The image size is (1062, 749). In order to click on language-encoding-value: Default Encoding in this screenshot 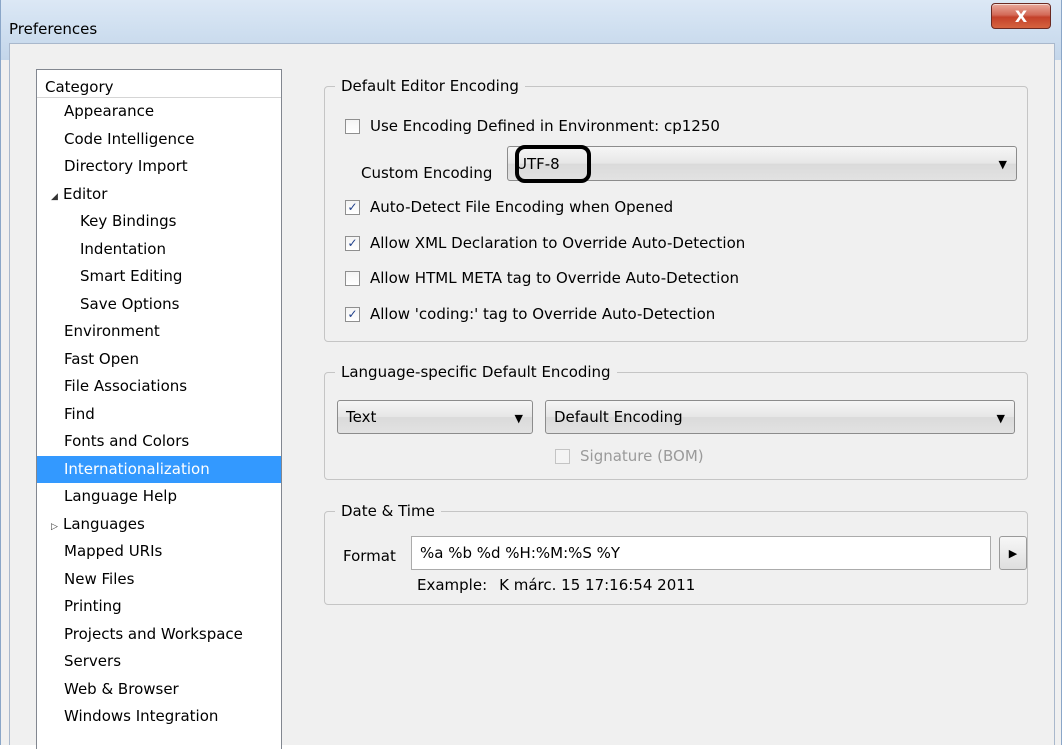, I will do `click(618, 417)`.